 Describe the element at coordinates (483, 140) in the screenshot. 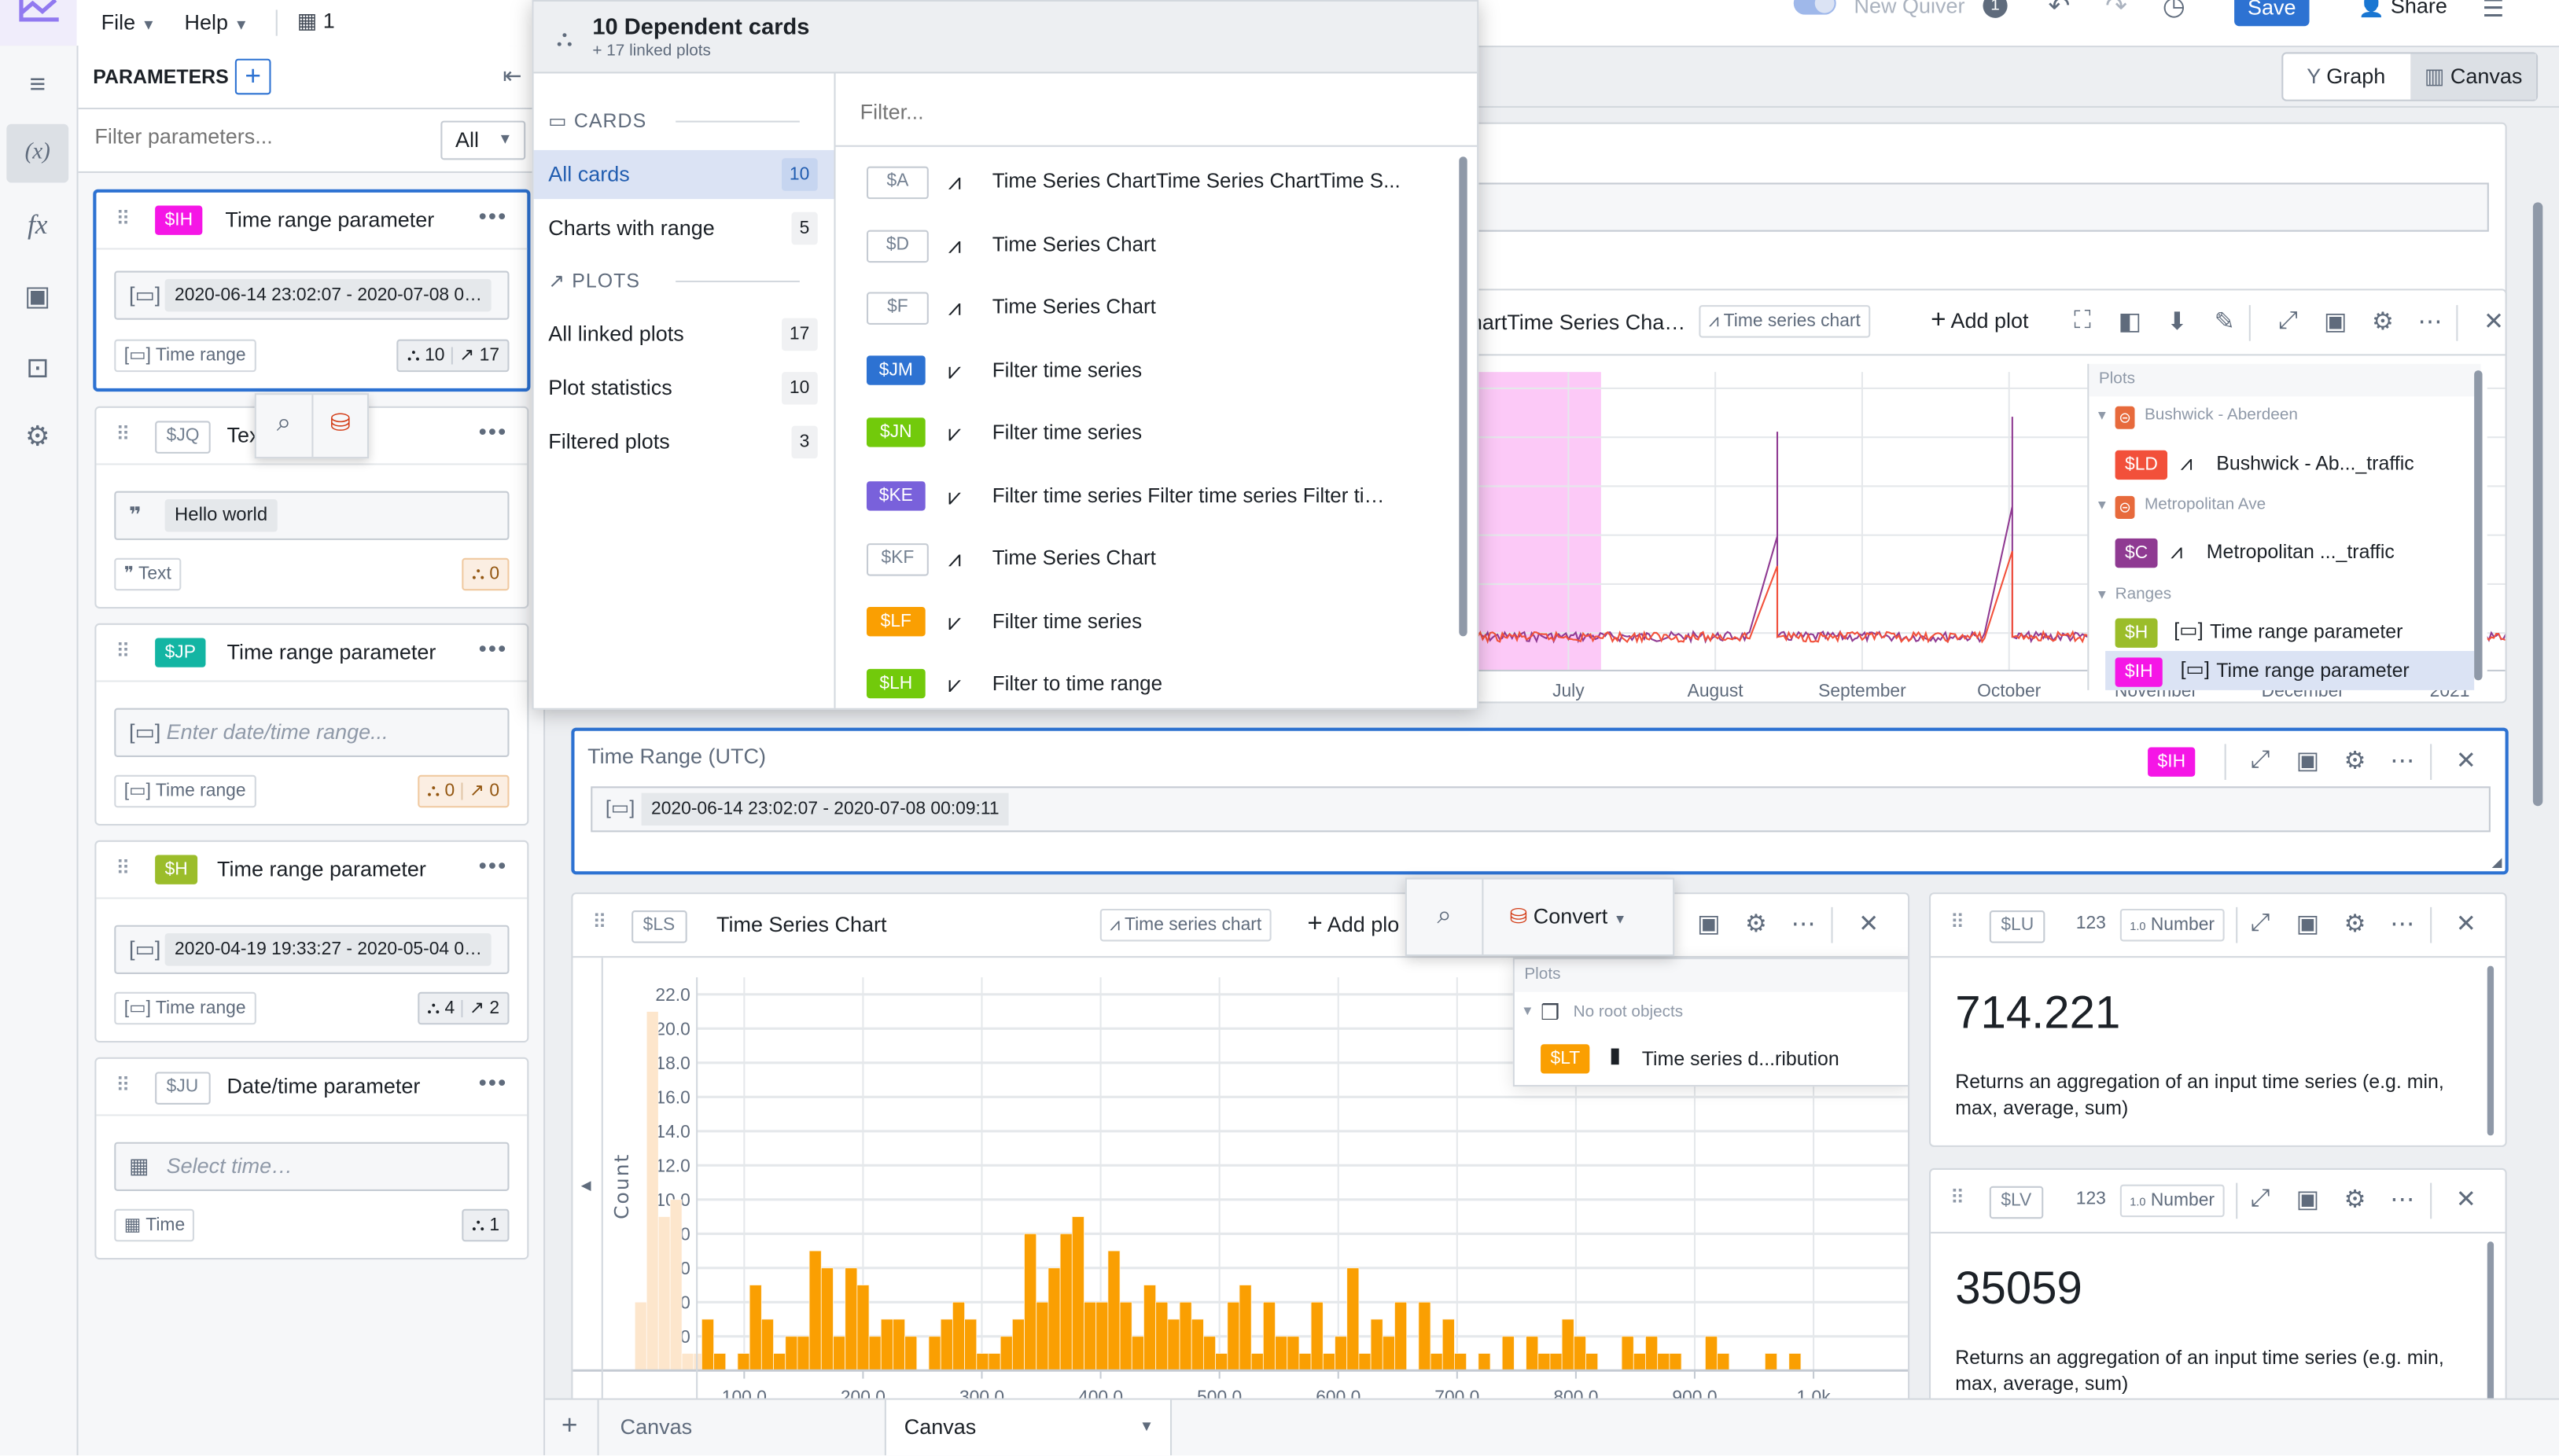

I see `parameter-type-select: All ▼` at that location.